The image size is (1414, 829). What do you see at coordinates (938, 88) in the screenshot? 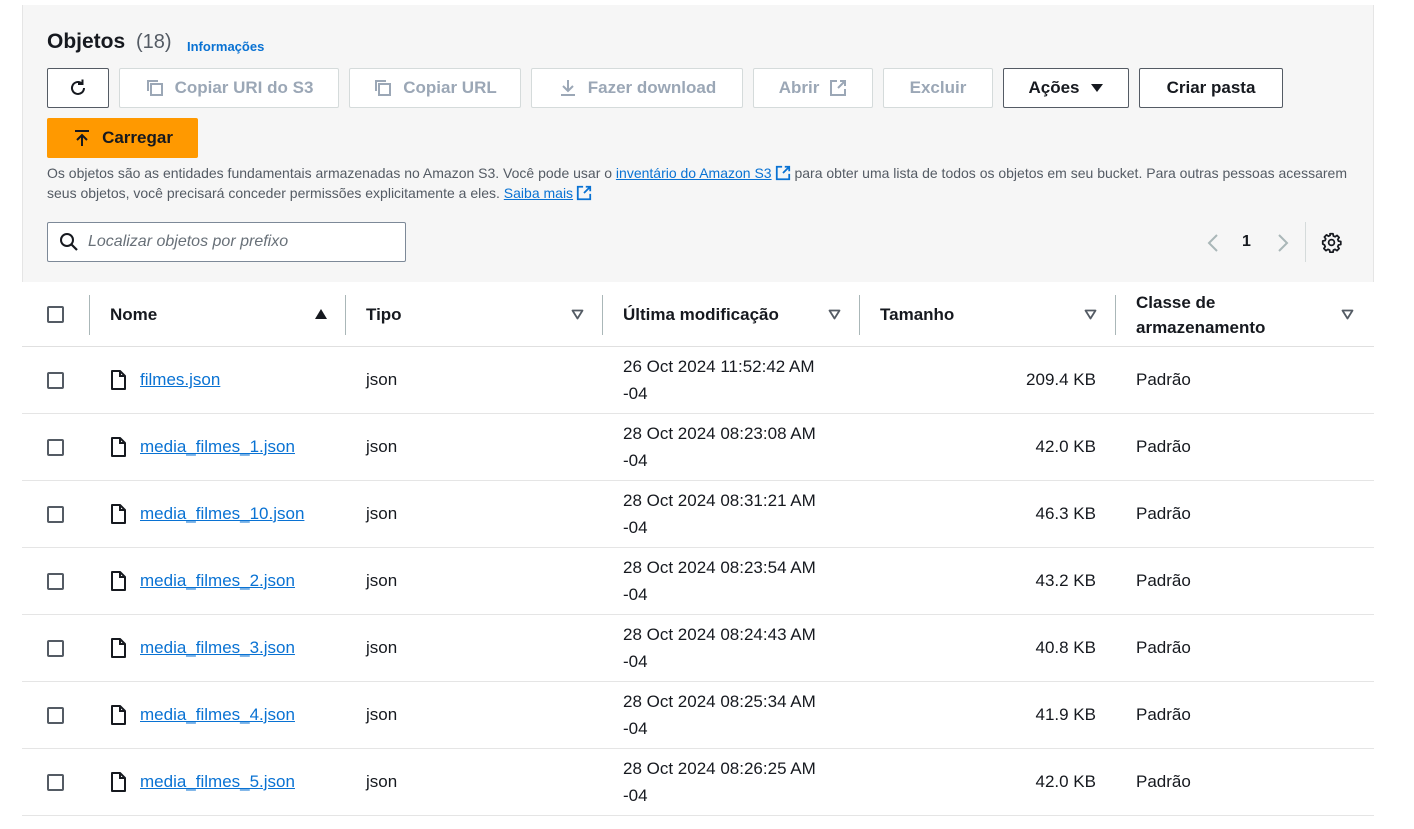
I see `delete-button: Excluir` at bounding box center [938, 88].